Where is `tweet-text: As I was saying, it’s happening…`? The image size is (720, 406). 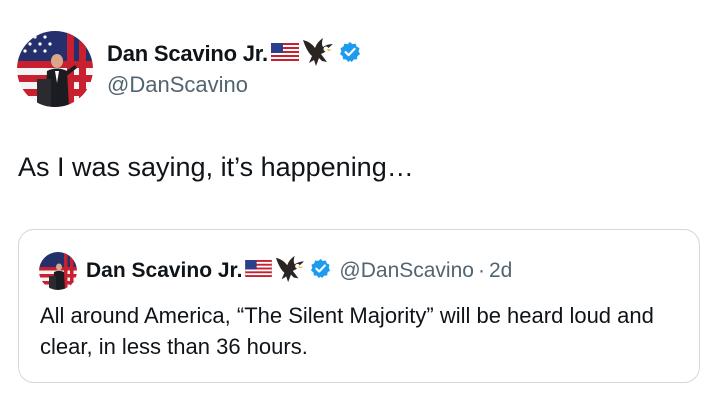 tweet-text: As I was saying, it’s happening… is located at coordinates (216, 167).